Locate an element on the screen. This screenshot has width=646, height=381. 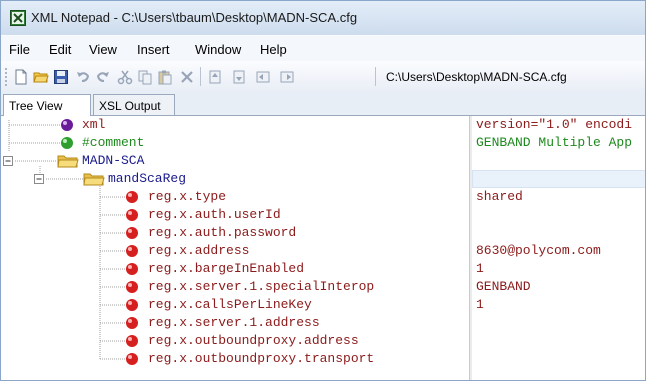
processing-instruction-icon is located at coordinates (67, 125).